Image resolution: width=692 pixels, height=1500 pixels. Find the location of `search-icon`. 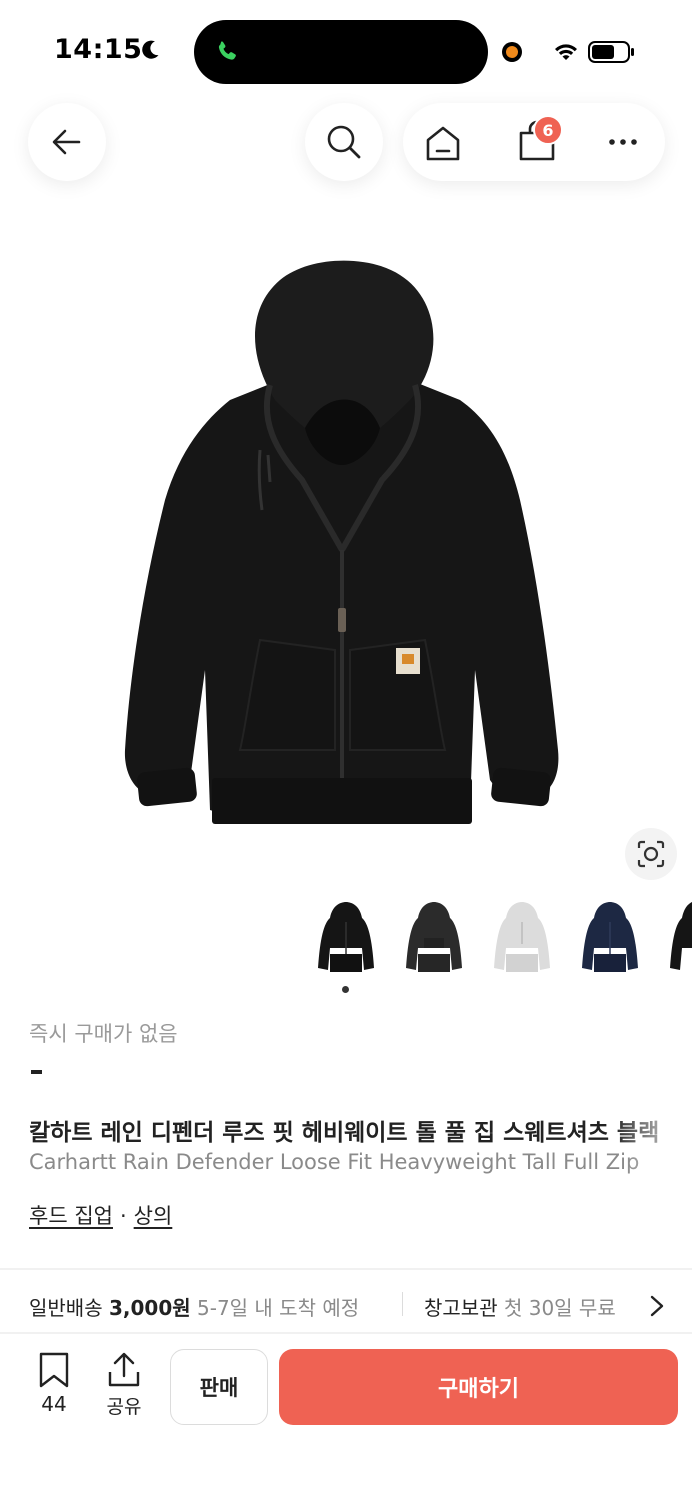

search-icon is located at coordinates (344, 142).